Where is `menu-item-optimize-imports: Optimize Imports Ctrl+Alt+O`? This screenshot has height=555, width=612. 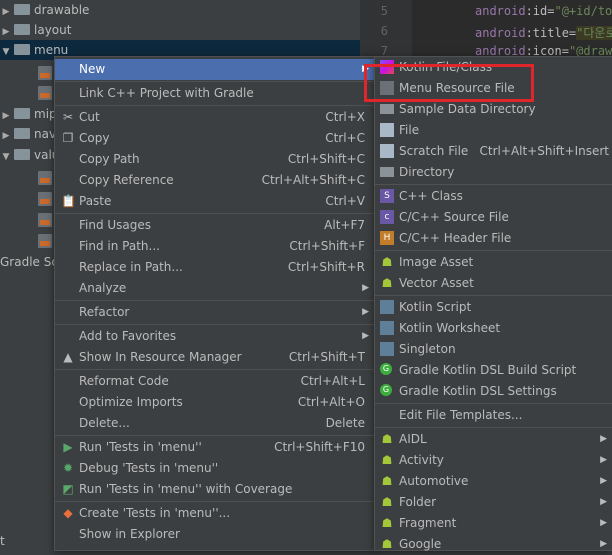 menu-item-optimize-imports: Optimize Imports Ctrl+Alt+O is located at coordinates (215, 402).